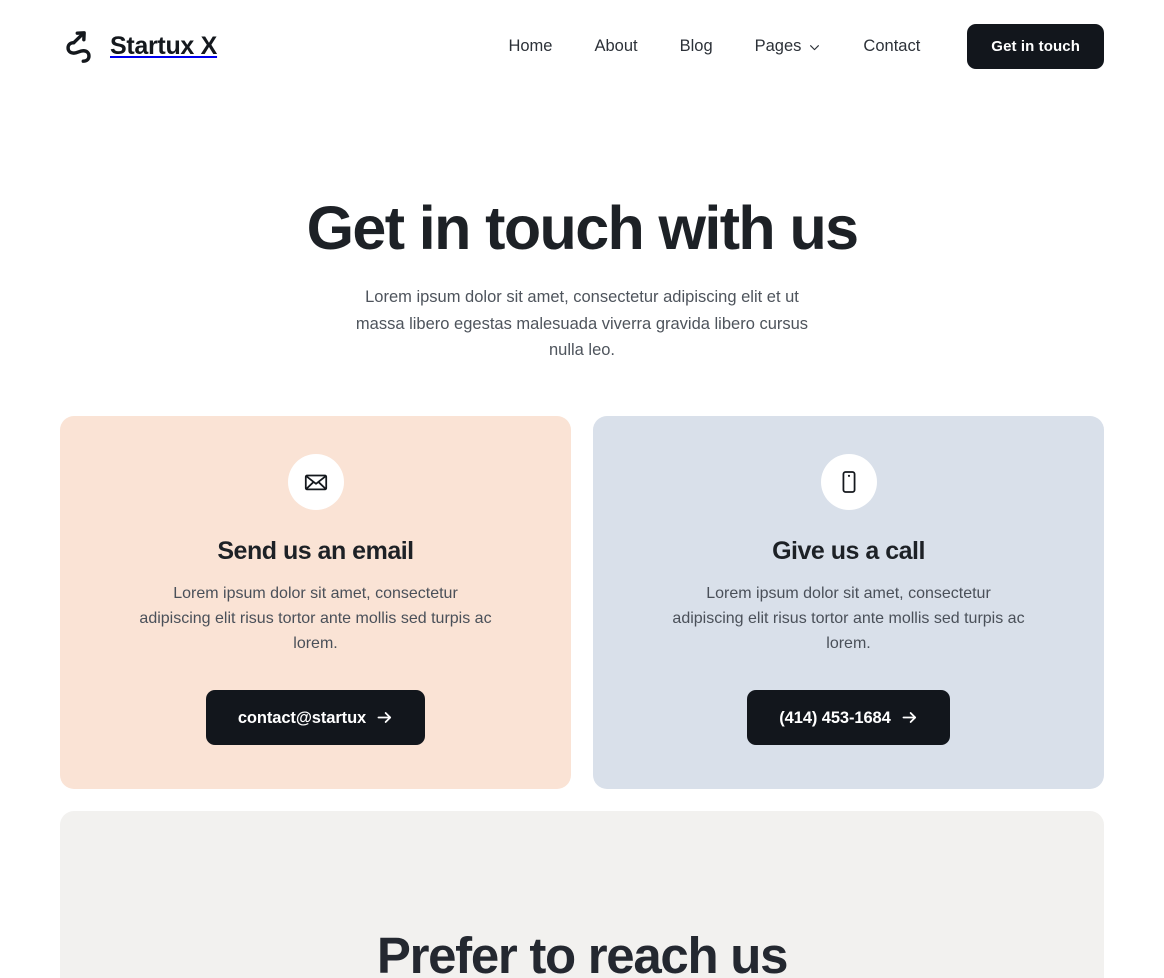  What do you see at coordinates (835, 717) in the screenshot?
I see `phone-contact-label: (414) 453-1684` at bounding box center [835, 717].